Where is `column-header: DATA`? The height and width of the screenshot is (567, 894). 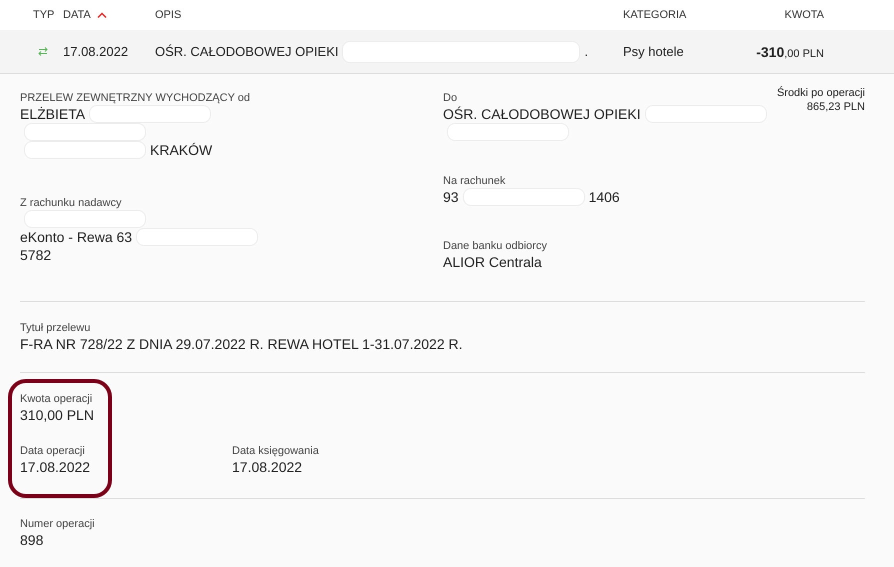
column-header: DATA is located at coordinates (85, 15).